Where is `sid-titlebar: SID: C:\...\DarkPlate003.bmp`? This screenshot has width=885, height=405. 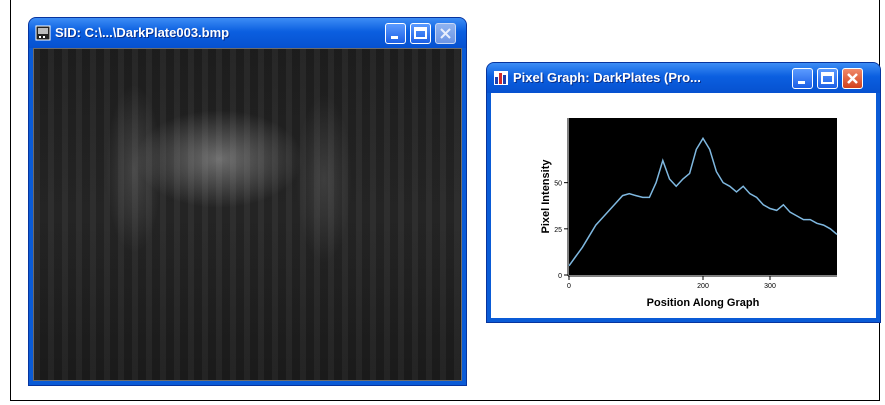
sid-titlebar: SID: C:\...\DarkPlate003.bmp is located at coordinates (247, 33).